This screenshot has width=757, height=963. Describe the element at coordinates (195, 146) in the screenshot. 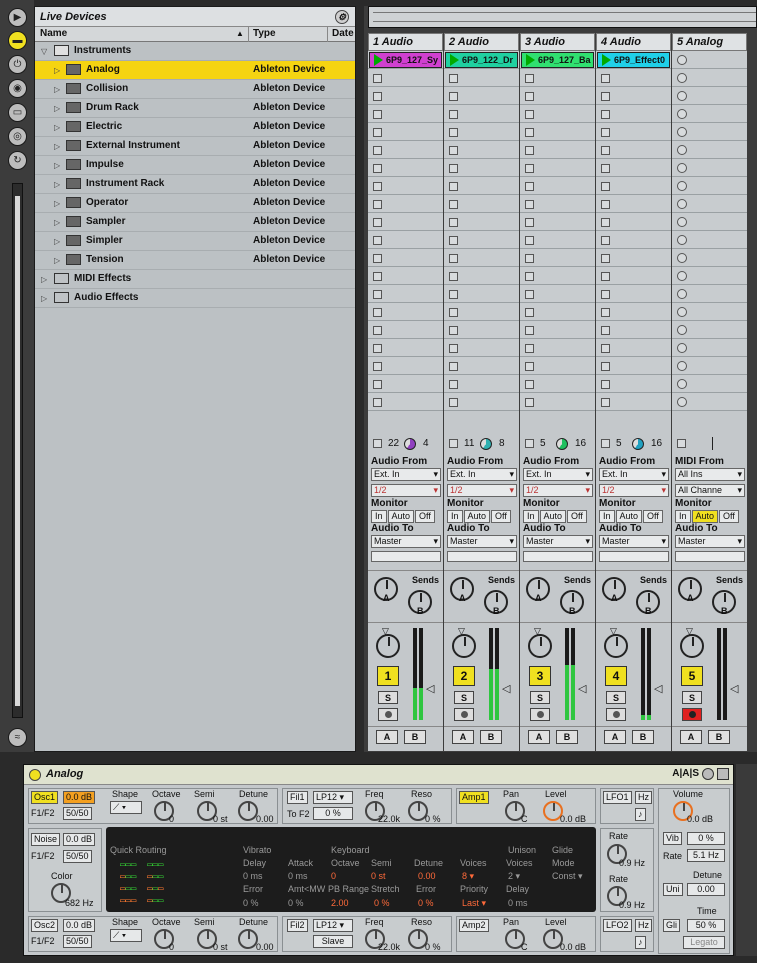

I see `browser-item: ▷ External Instrument Ableton Device` at that location.